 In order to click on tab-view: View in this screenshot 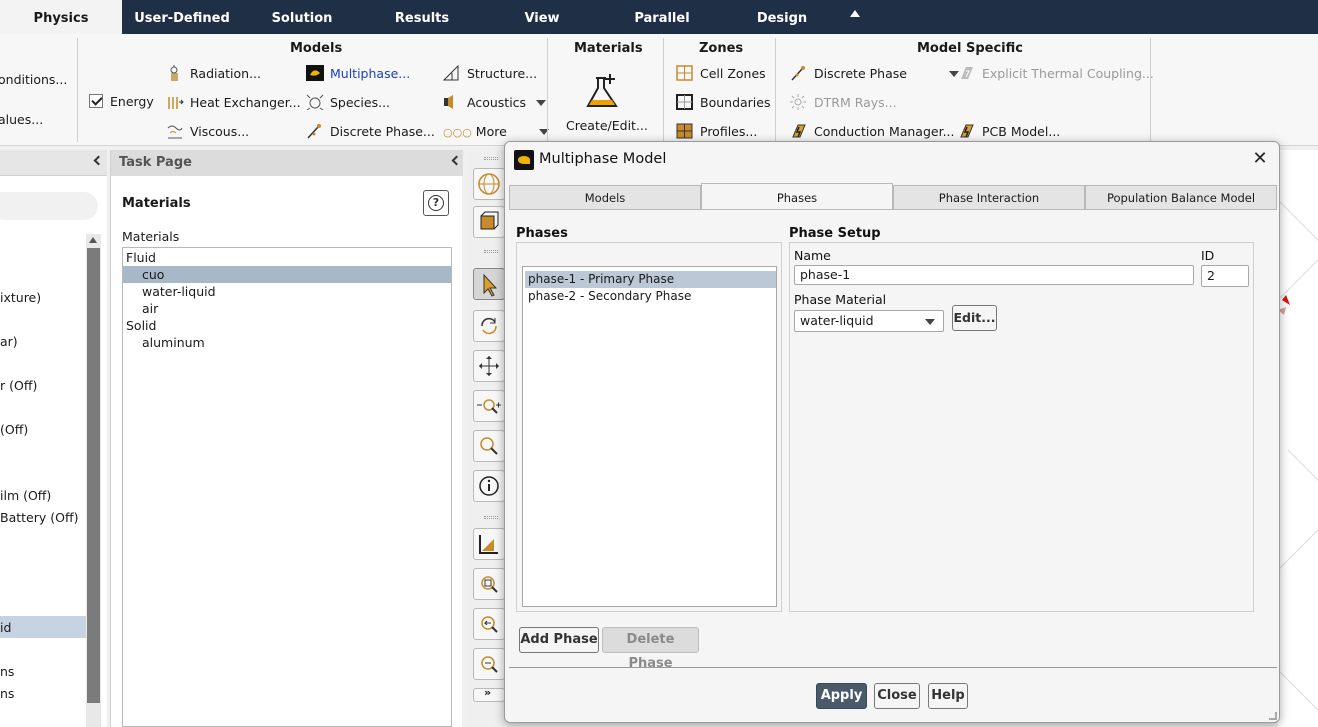, I will do `click(542, 17)`.